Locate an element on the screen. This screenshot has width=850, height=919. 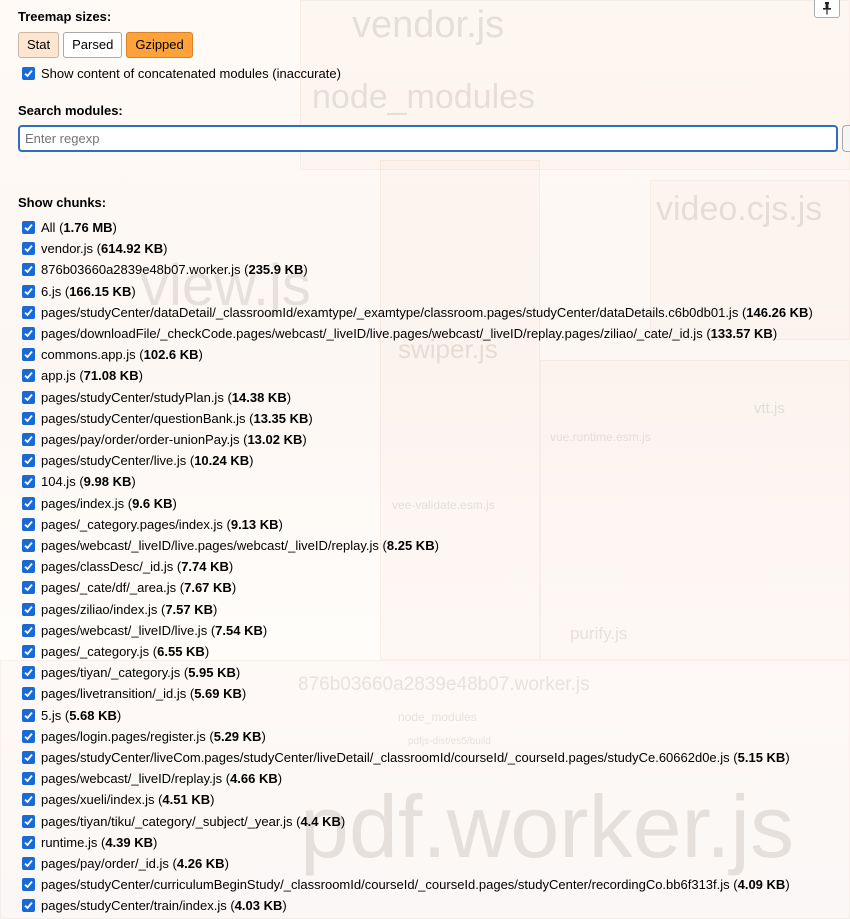
chunk-size: 4.39 KB is located at coordinates (129, 842).